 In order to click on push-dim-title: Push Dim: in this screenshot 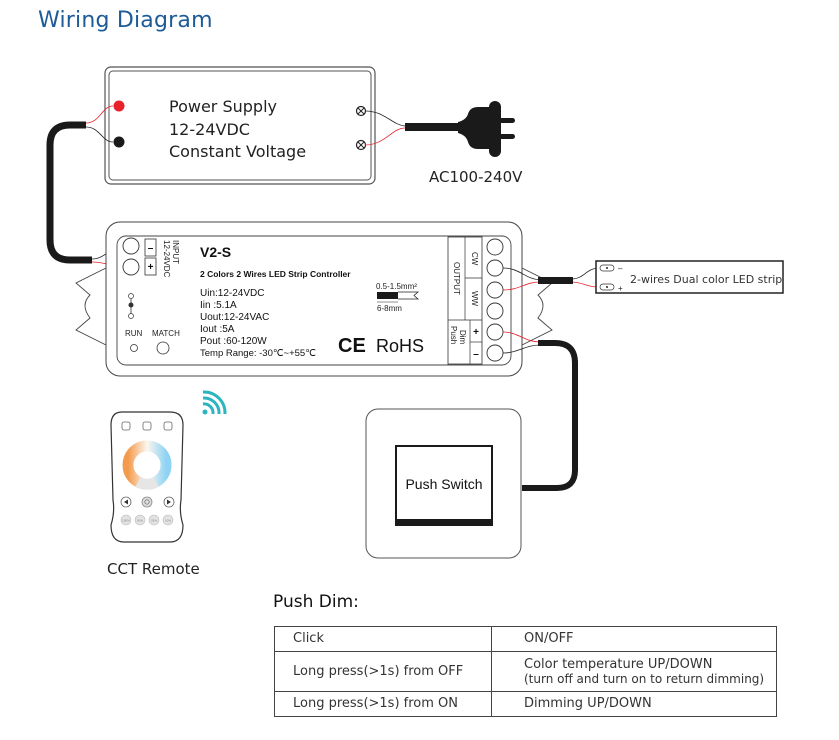, I will do `click(316, 602)`.